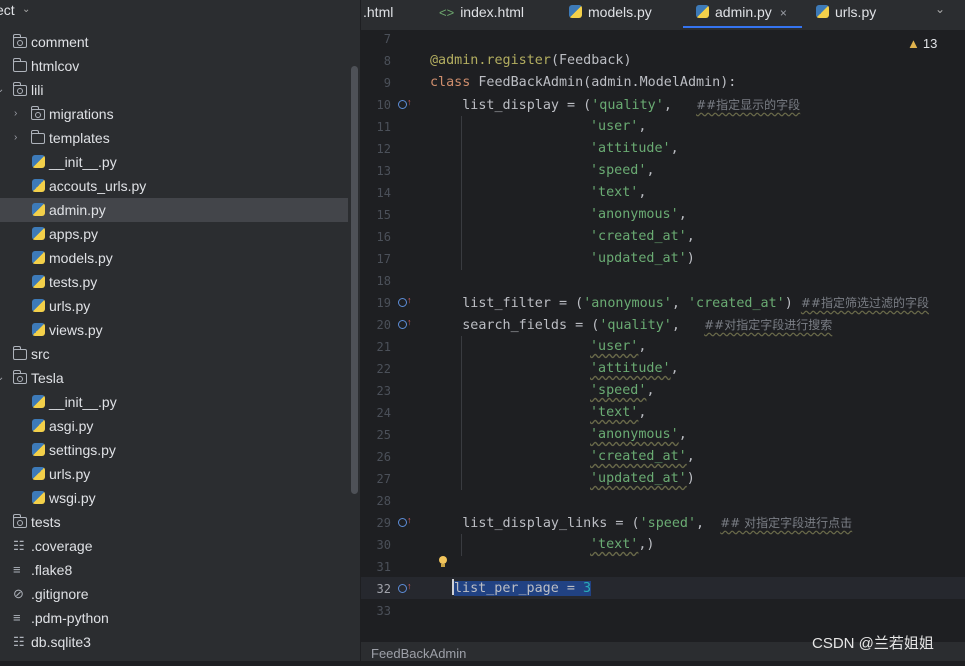 The height and width of the screenshot is (666, 965). Describe the element at coordinates (76, 330) in the screenshot. I see `tree-item-label: views.py` at that location.